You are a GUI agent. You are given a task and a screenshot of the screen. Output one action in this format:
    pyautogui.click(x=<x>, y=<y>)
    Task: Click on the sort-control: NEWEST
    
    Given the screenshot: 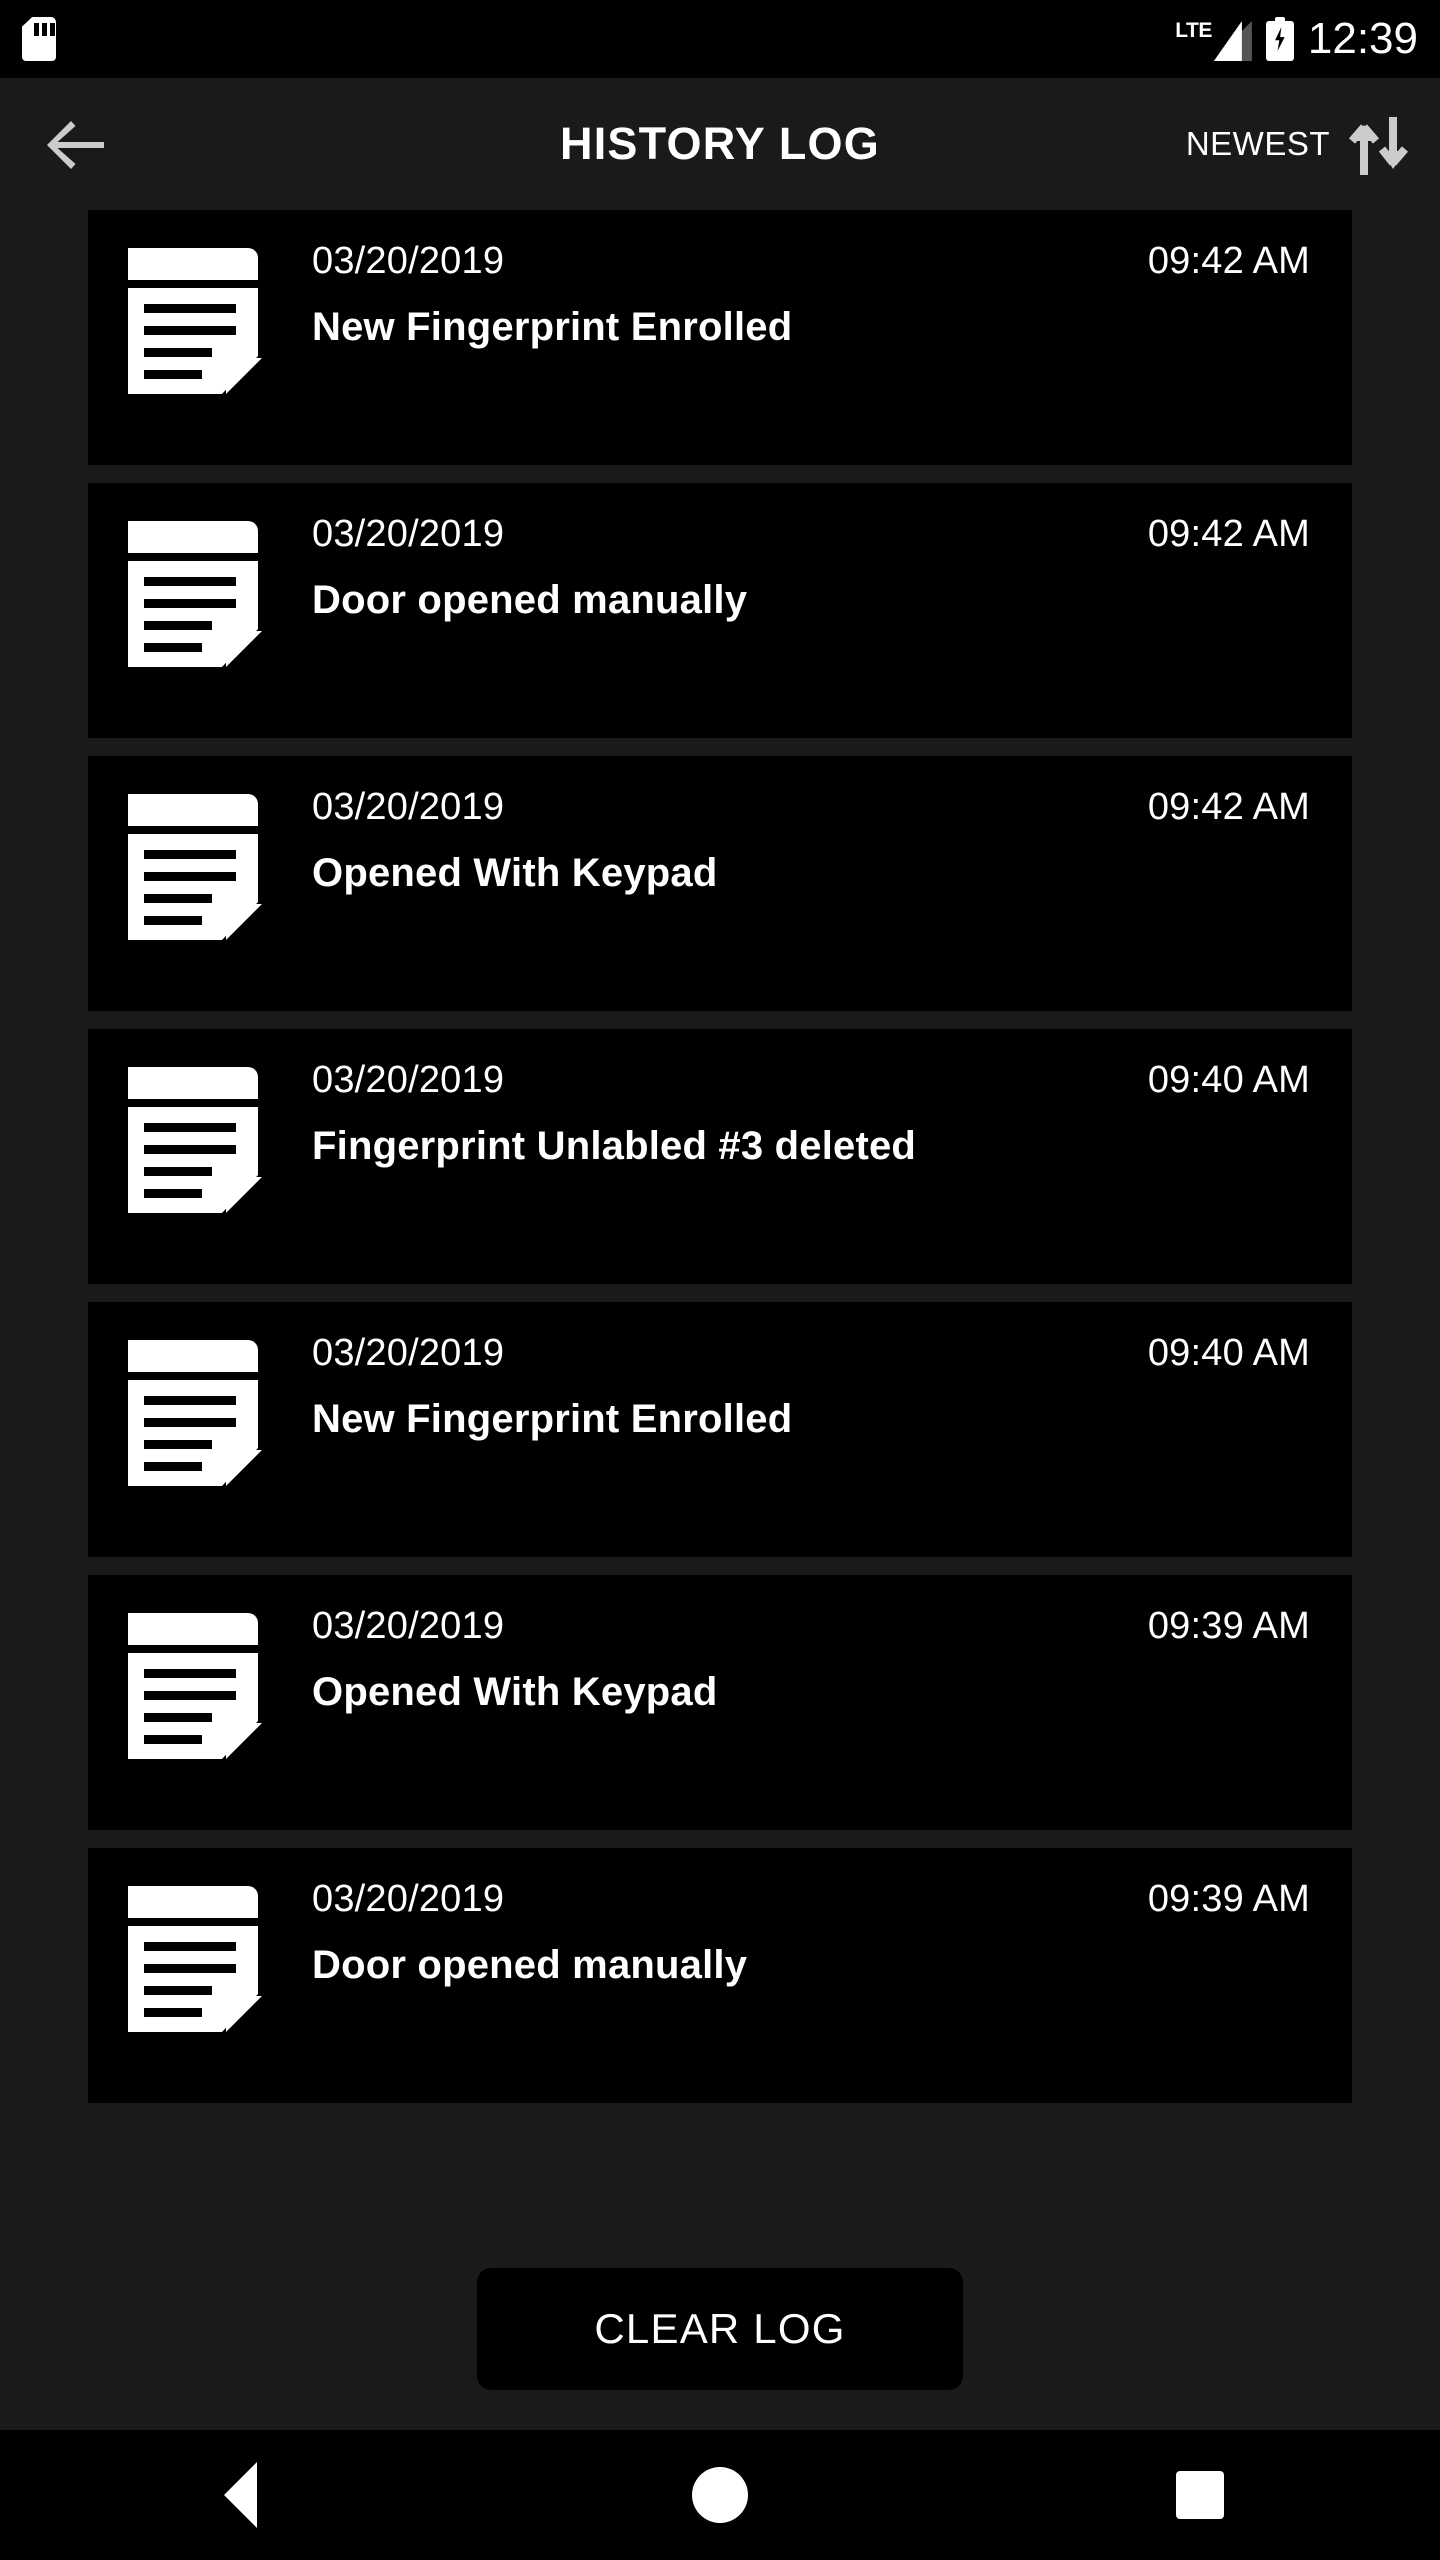 What is the action you would take?
    pyautogui.click(x=1298, y=144)
    